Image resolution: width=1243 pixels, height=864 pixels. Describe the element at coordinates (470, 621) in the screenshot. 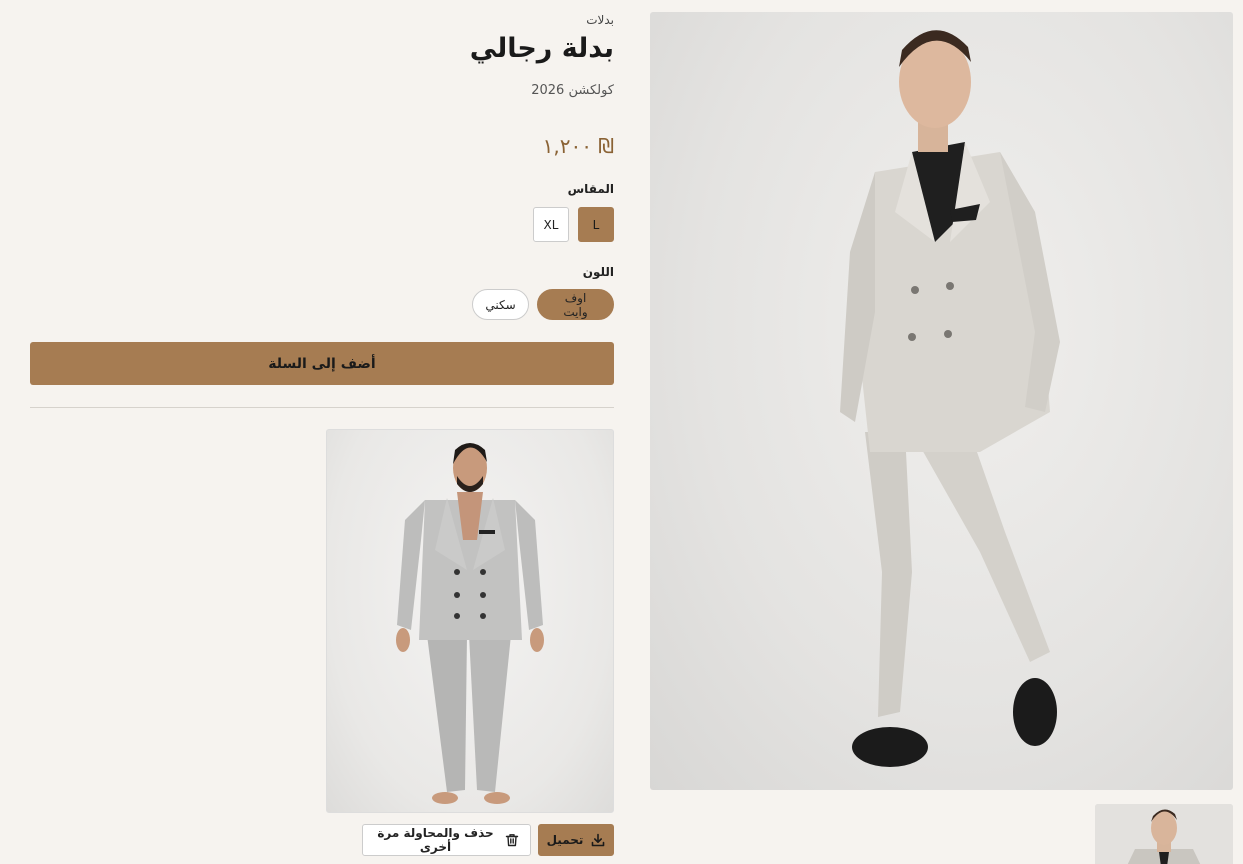

I see `generated-image` at that location.